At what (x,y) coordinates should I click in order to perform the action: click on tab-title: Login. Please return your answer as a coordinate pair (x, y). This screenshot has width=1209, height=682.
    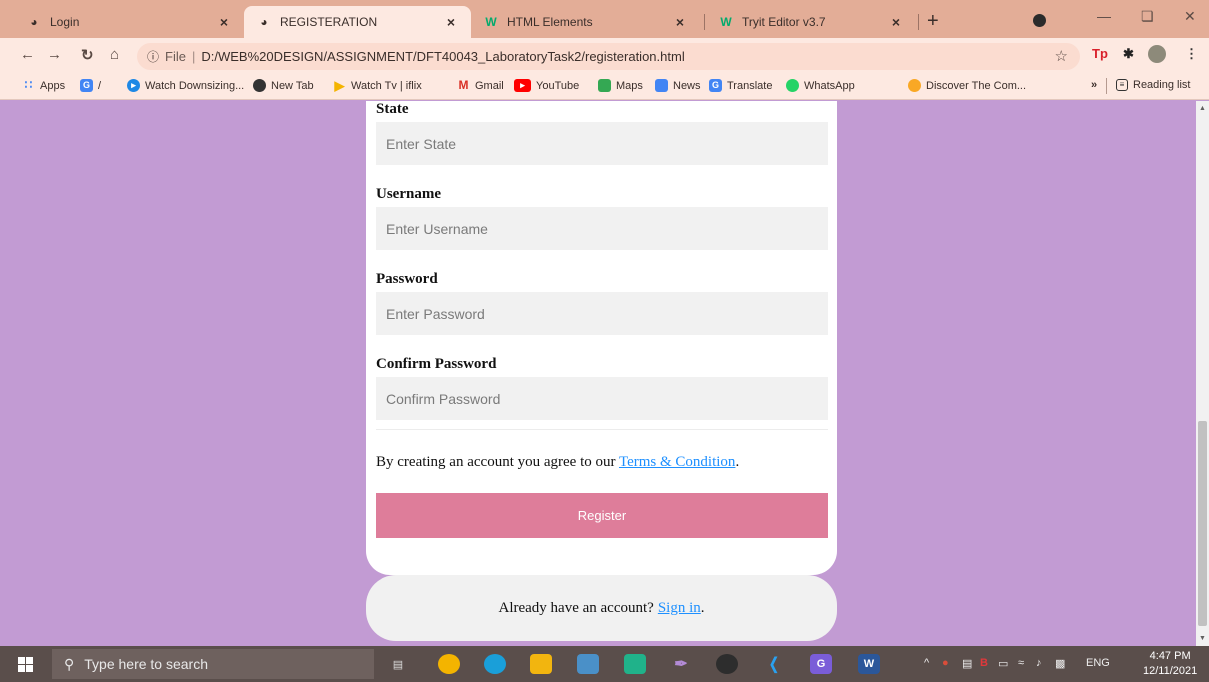
    Looking at the image, I should click on (65, 22).